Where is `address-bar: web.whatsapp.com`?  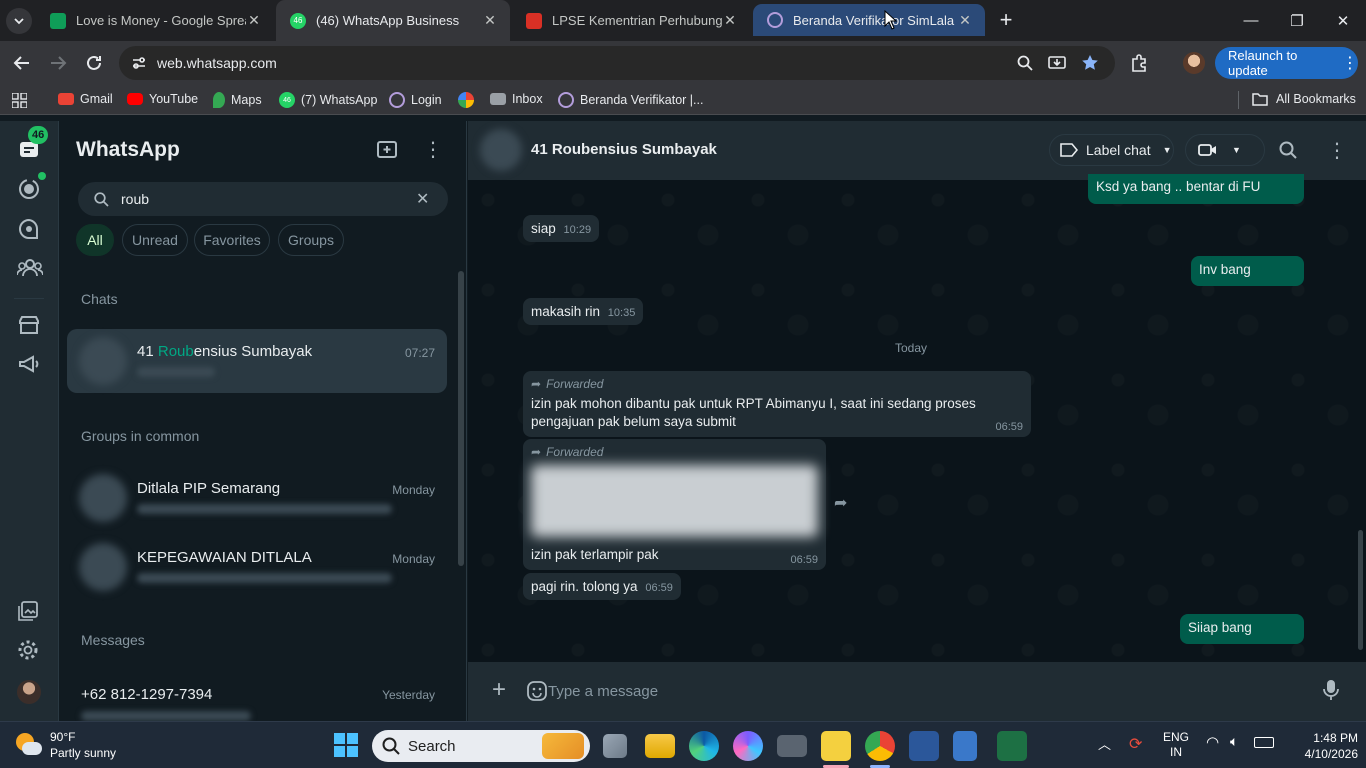
address-bar: web.whatsapp.com is located at coordinates (617, 63).